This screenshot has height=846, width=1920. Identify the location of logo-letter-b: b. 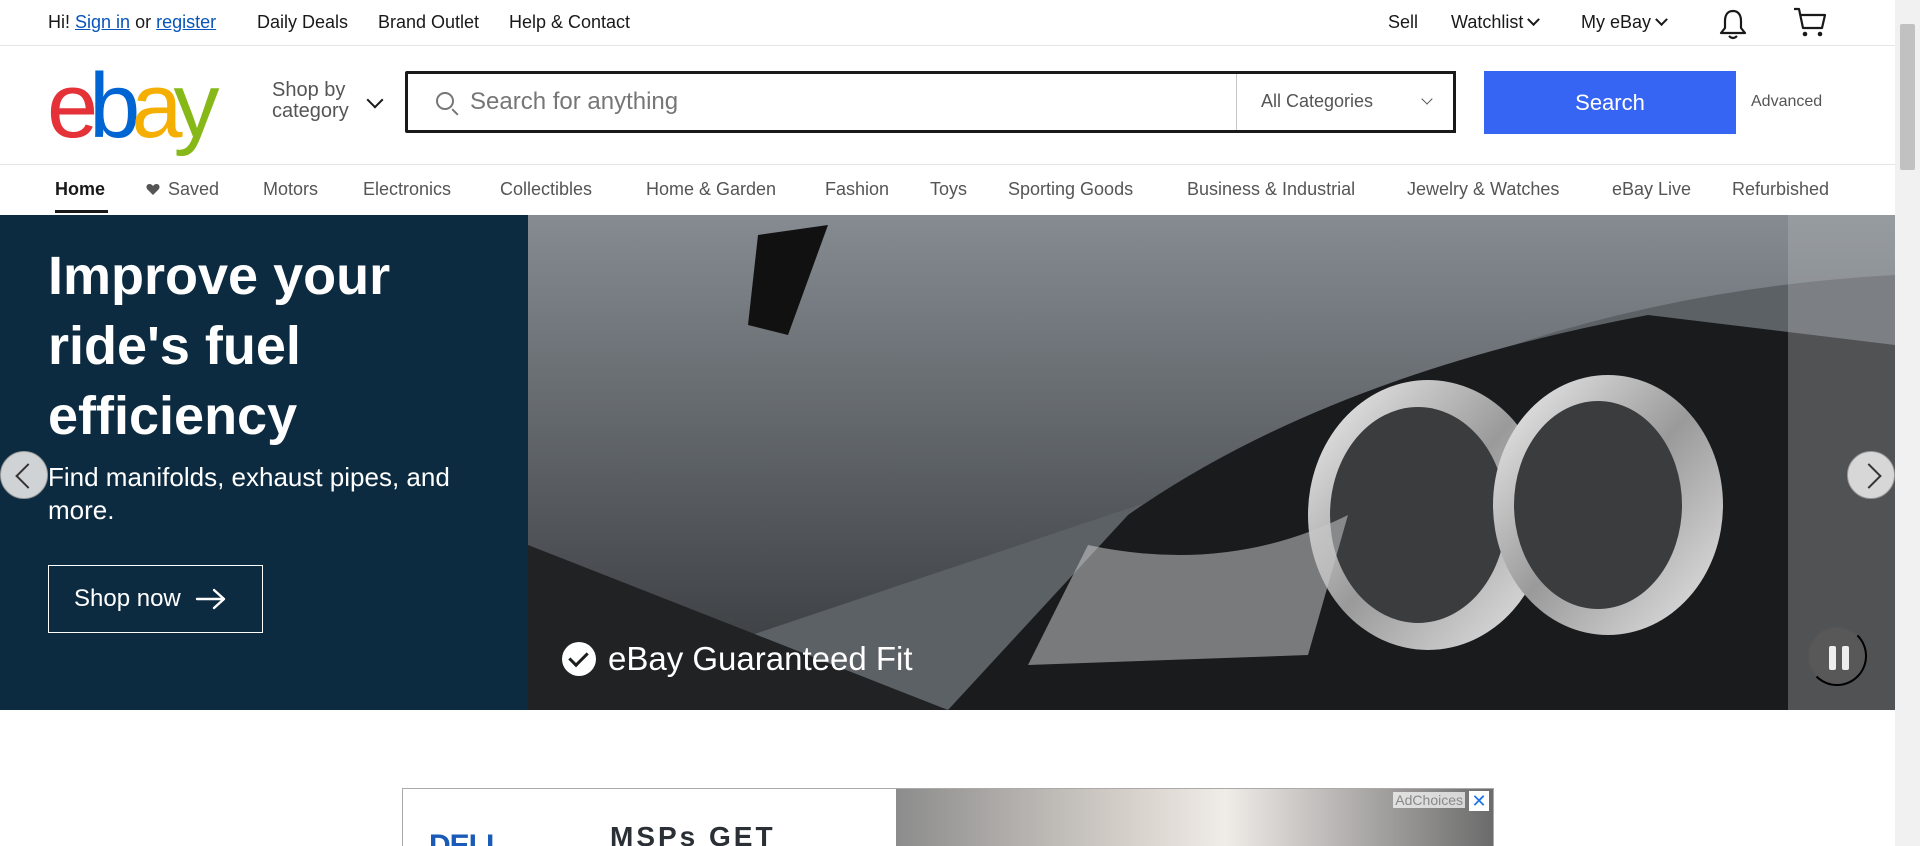
(114, 106).